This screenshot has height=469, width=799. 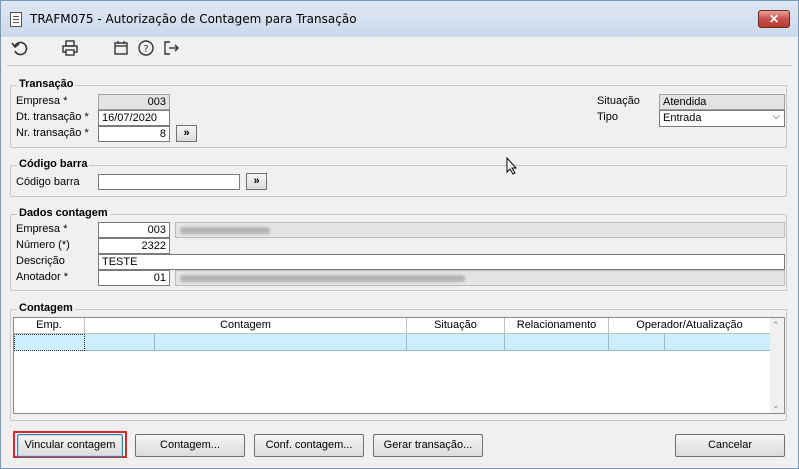 What do you see at coordinates (134, 278) in the screenshot?
I see `anotador-field: 01` at bounding box center [134, 278].